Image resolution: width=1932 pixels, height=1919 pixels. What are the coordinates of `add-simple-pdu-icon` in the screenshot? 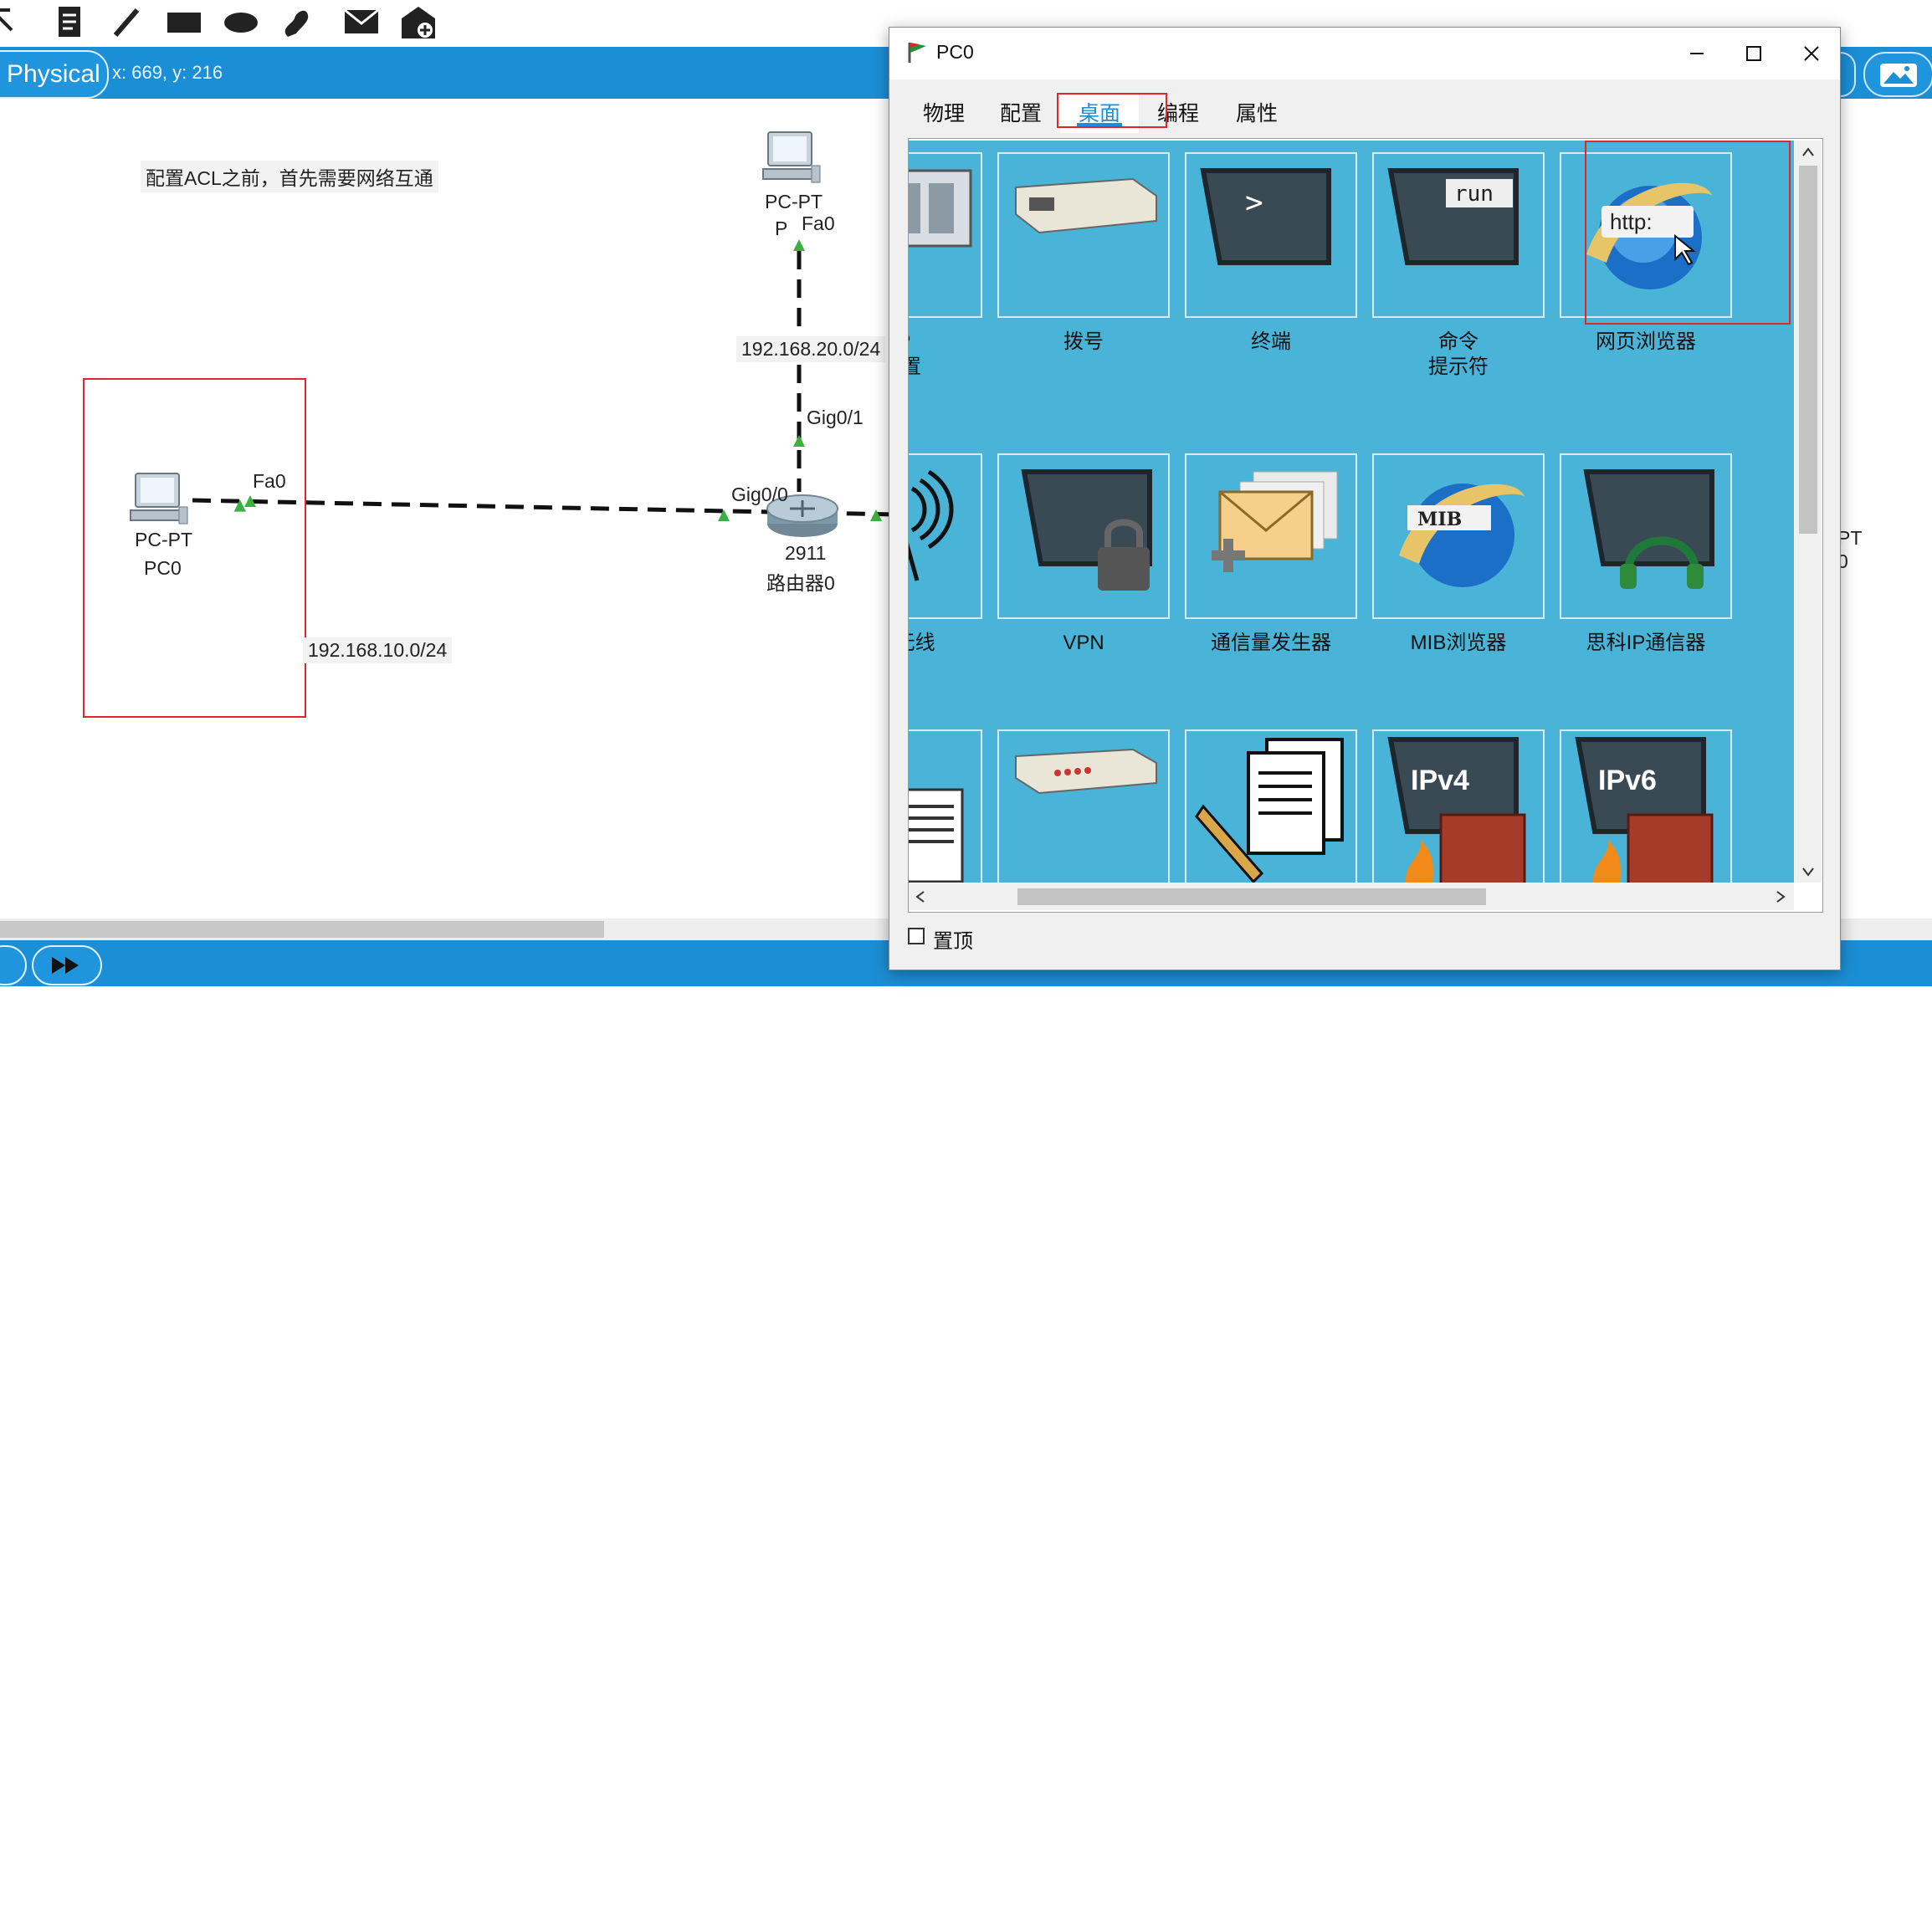 It's located at (361, 22).